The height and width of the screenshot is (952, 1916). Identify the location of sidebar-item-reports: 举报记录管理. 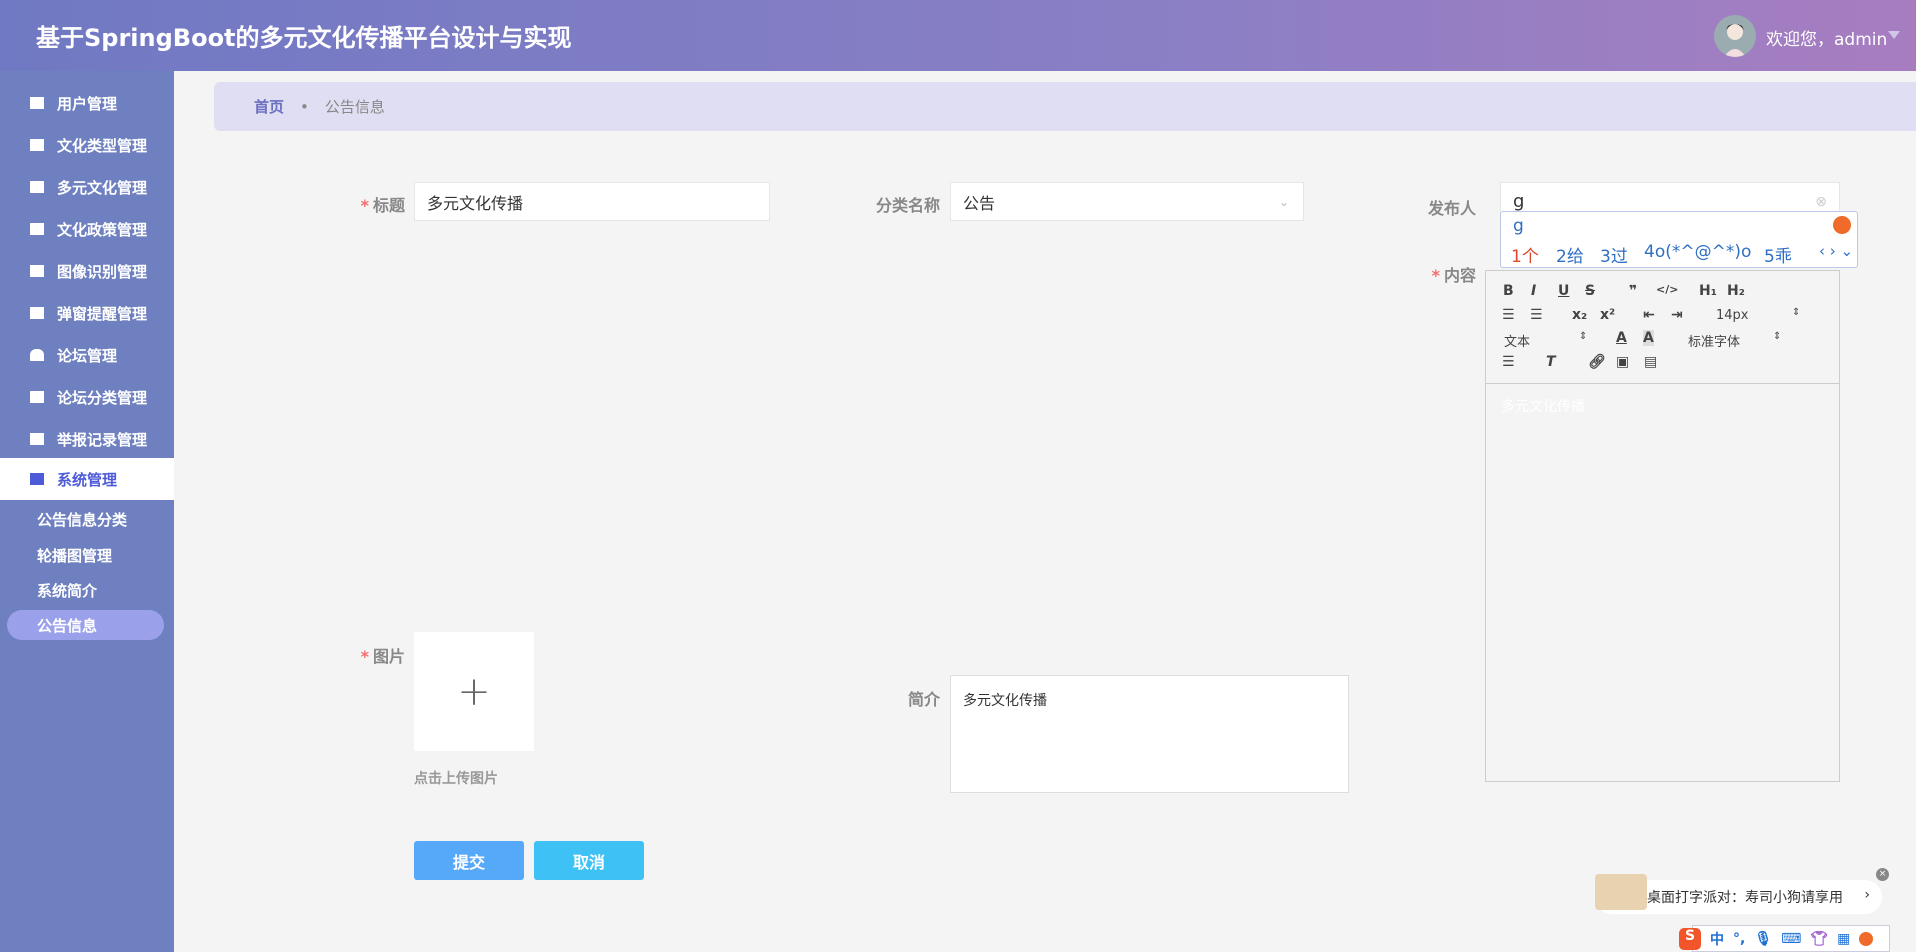
(87, 439).